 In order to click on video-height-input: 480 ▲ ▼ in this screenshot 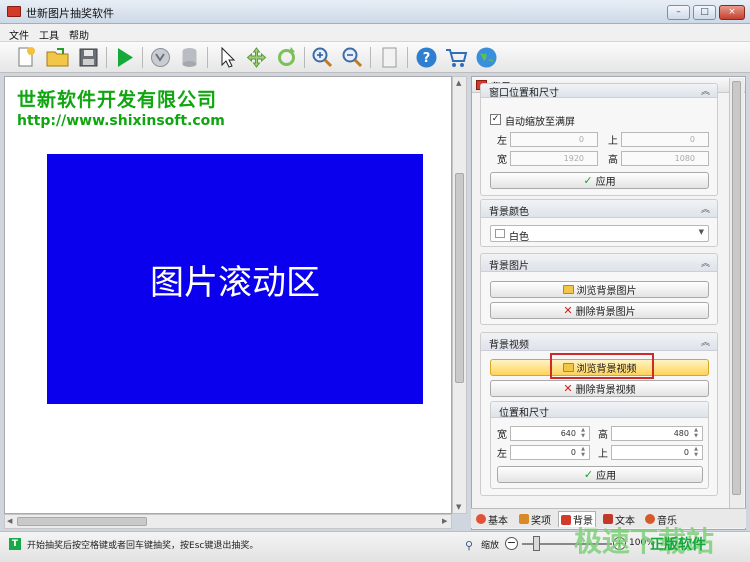, I will do `click(657, 433)`.